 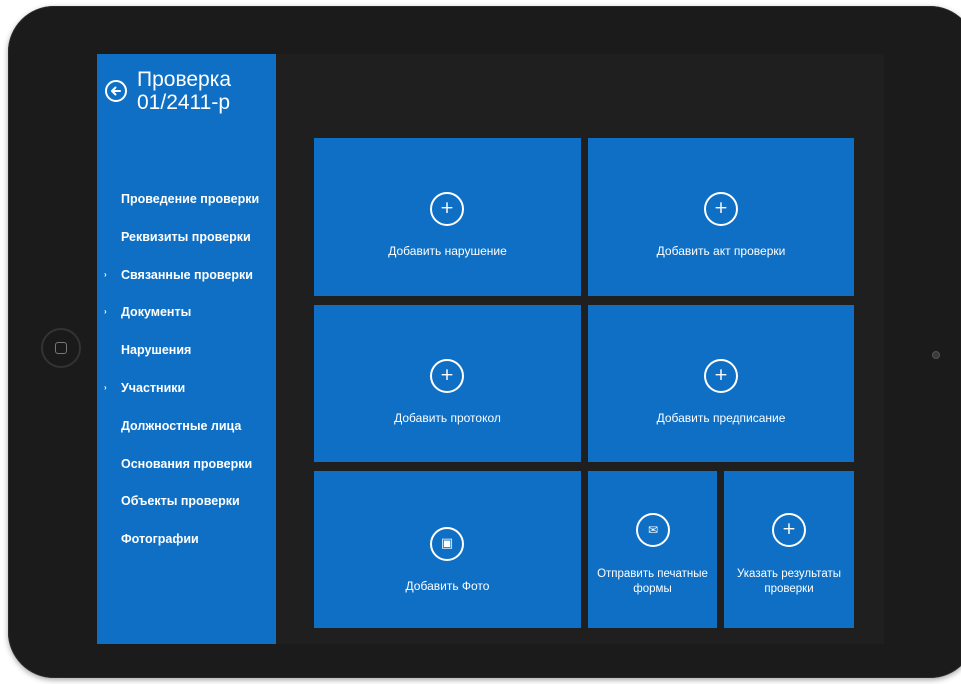 What do you see at coordinates (186, 400) in the screenshot?
I see `sidebar-item-participants: › Участники` at bounding box center [186, 400].